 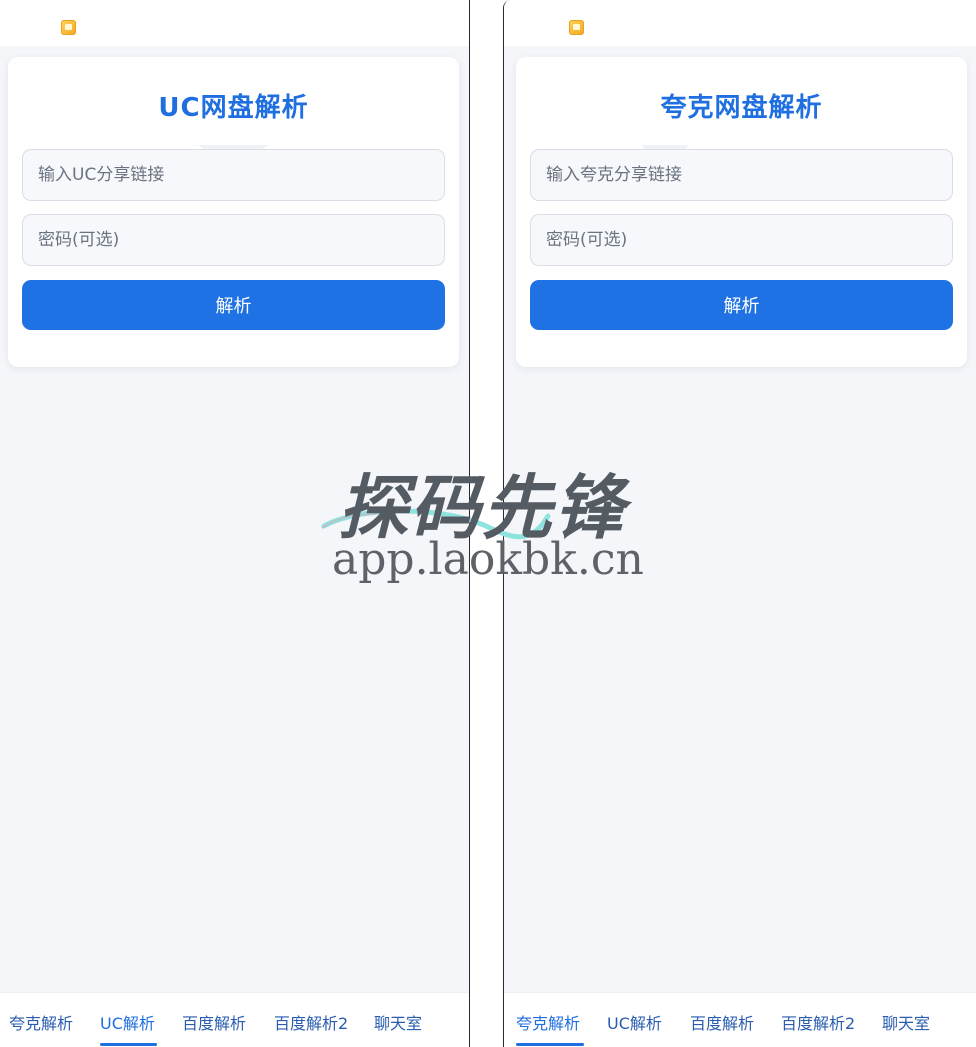 What do you see at coordinates (741, 108) in the screenshot?
I see `page-title: 夸克网盘解析` at bounding box center [741, 108].